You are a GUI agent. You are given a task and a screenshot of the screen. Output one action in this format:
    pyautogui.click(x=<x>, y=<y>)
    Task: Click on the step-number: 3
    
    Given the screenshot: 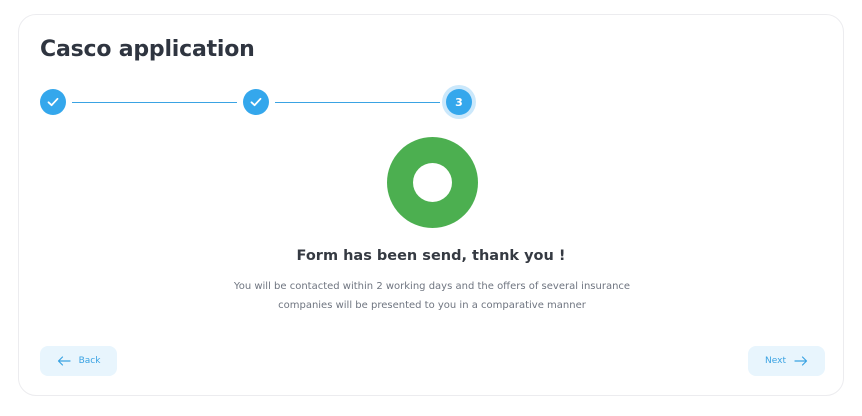 What is the action you would take?
    pyautogui.click(x=459, y=102)
    